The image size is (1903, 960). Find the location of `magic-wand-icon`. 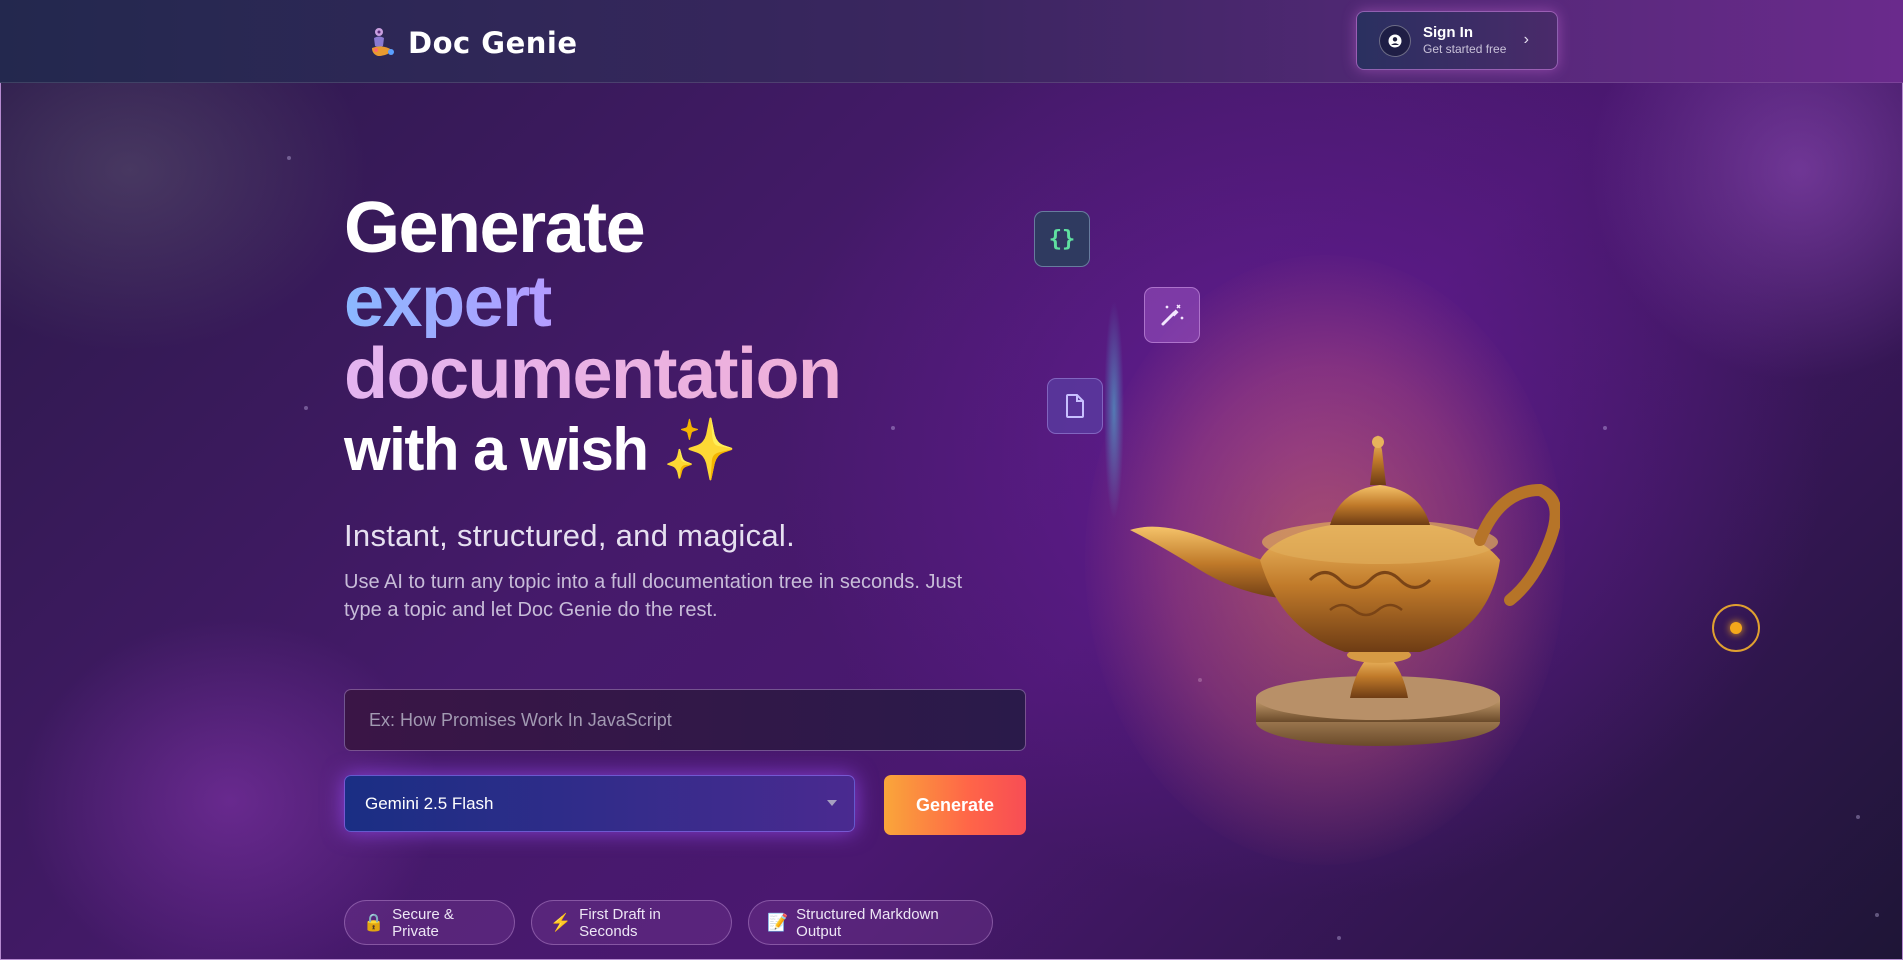

magic-wand-icon is located at coordinates (1172, 315).